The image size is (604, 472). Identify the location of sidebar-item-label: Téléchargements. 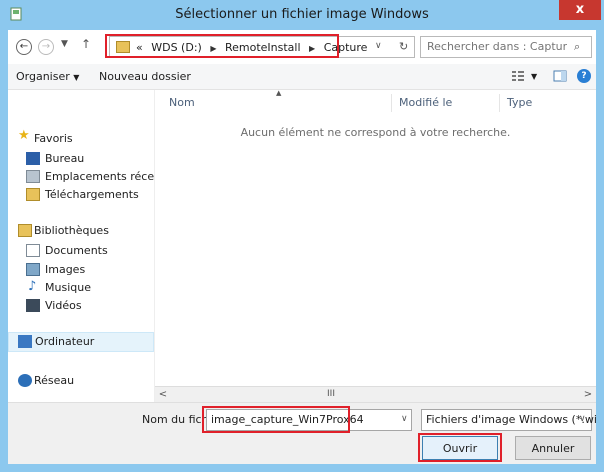
(92, 194).